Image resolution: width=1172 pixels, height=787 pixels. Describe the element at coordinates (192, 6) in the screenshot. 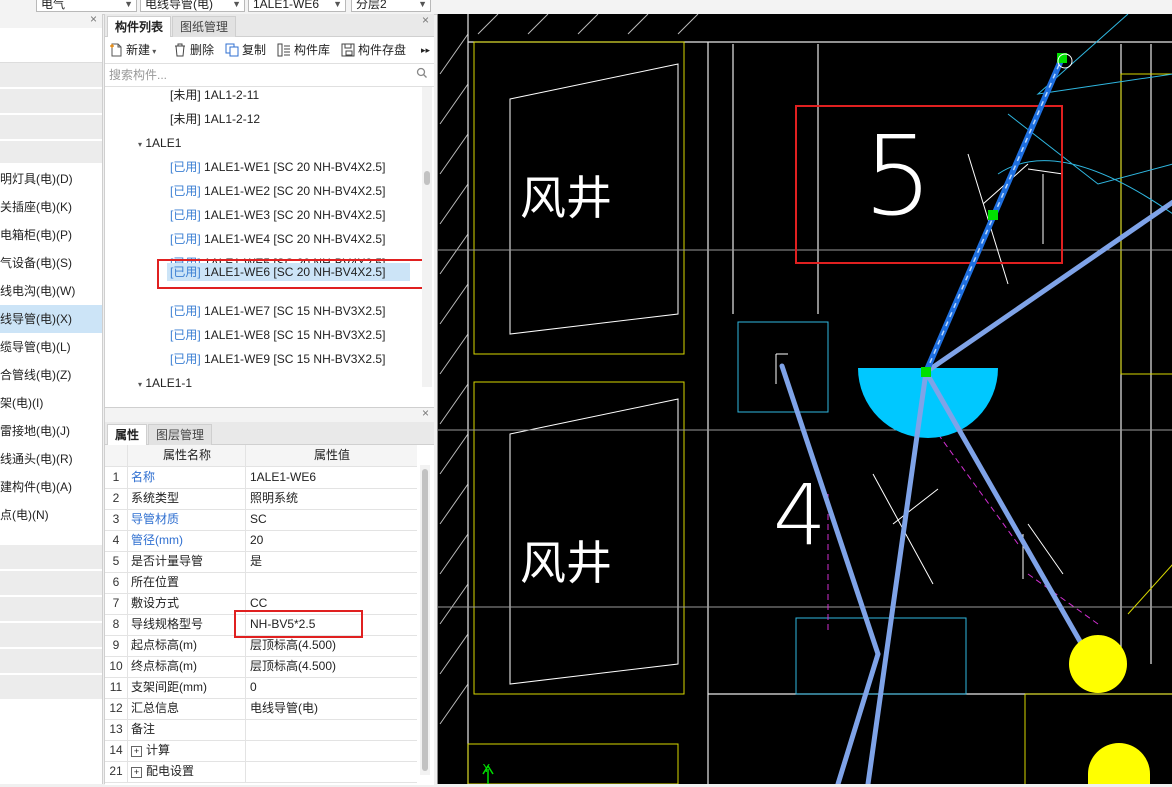

I see `component-type-select: 电线导管(电) ▼` at that location.